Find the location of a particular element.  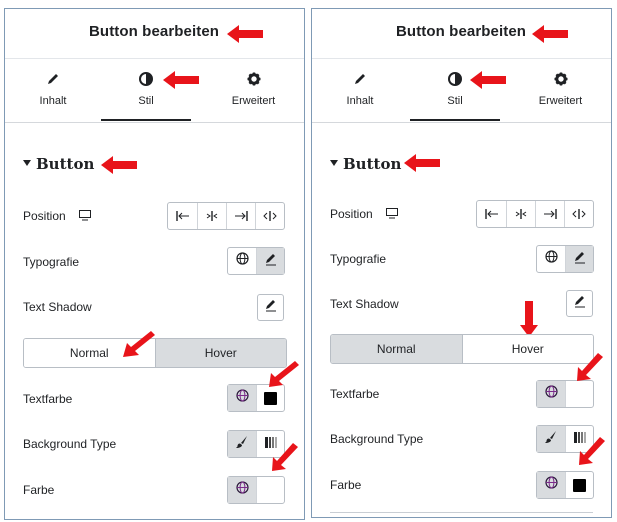

textfarbe-swatch-empty is located at coordinates (579, 394).